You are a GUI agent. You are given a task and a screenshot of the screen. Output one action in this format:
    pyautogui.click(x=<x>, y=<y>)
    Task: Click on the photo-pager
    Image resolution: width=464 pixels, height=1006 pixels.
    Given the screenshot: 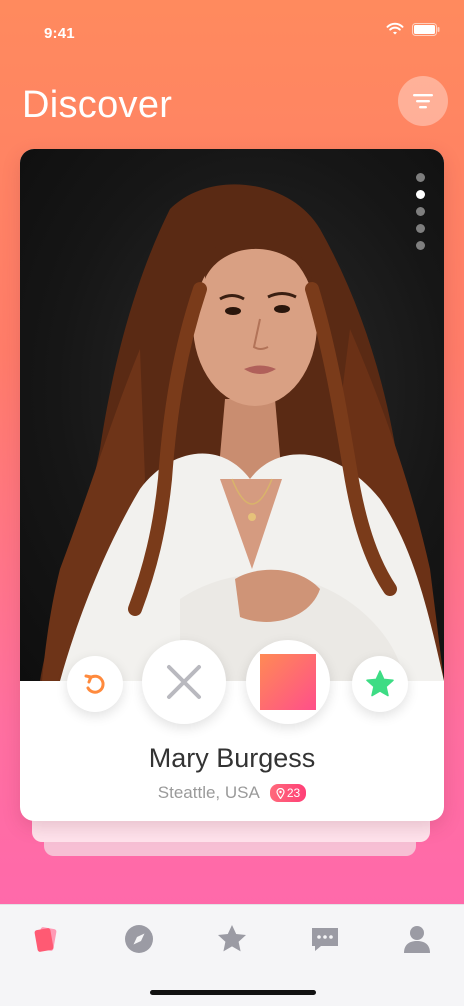 What is the action you would take?
    pyautogui.click(x=420, y=211)
    